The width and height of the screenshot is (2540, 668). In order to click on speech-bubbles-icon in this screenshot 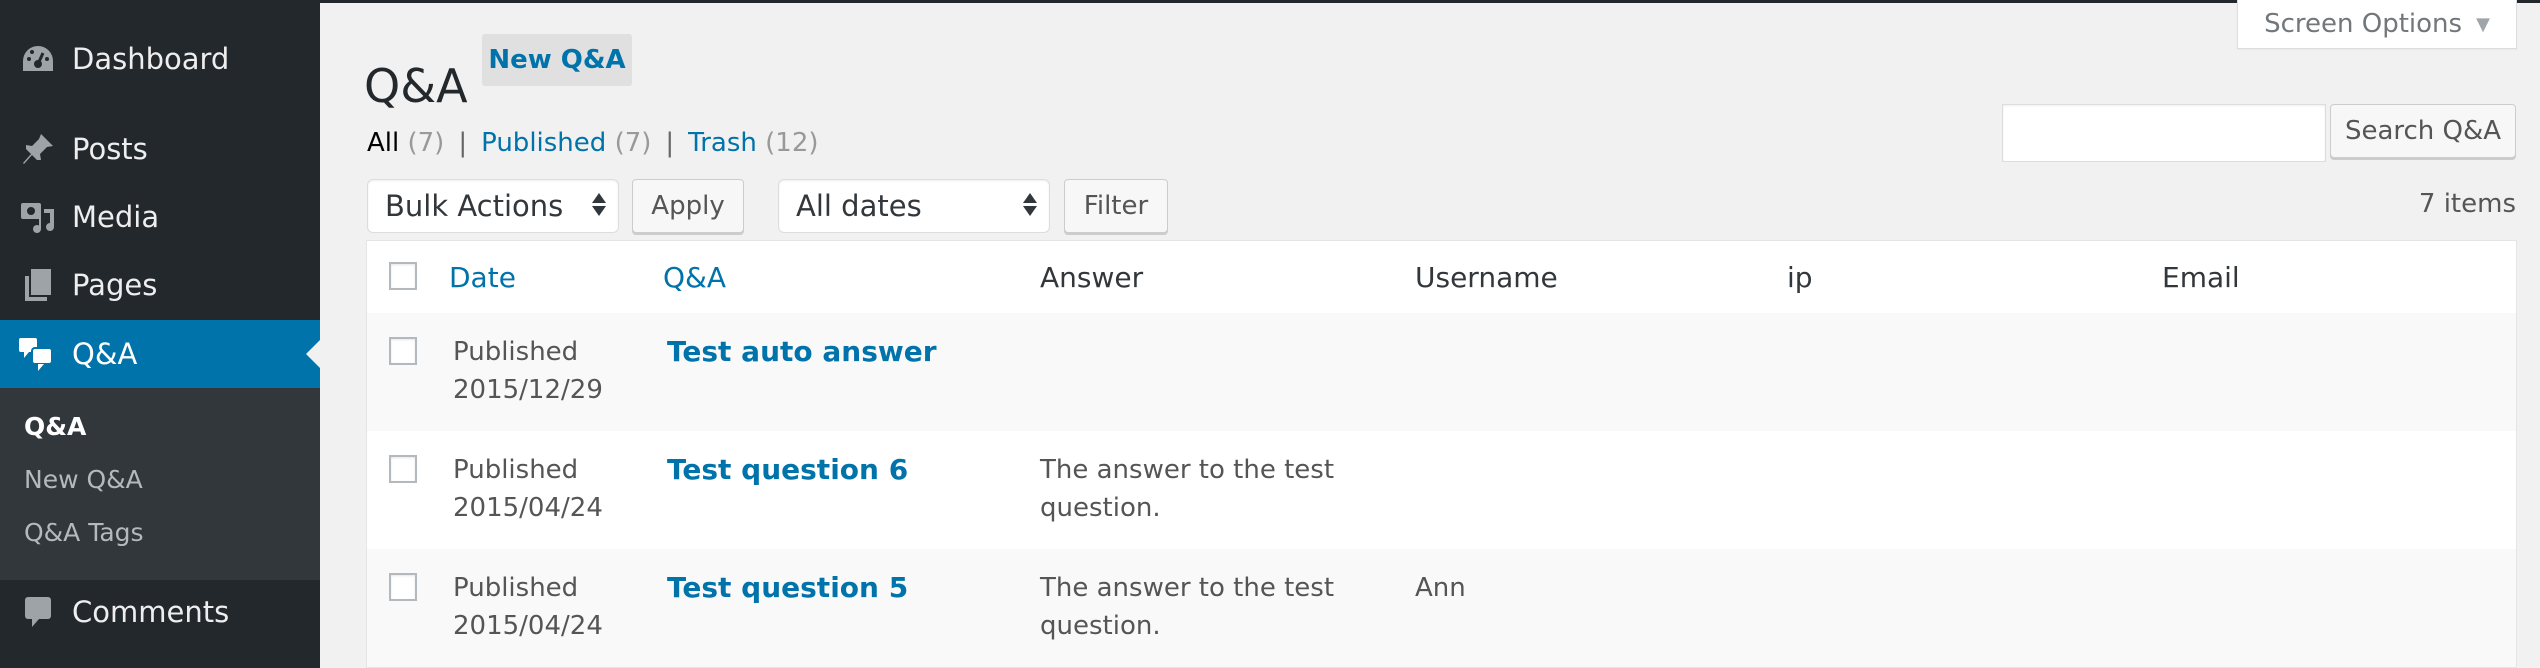, I will do `click(38, 354)`.